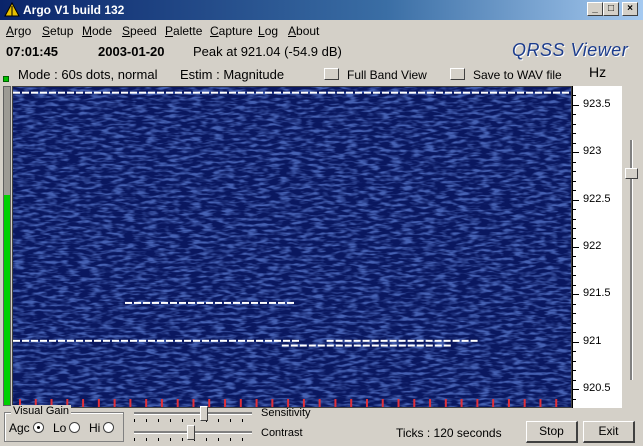  I want to click on contrast-thumb, so click(190, 432).